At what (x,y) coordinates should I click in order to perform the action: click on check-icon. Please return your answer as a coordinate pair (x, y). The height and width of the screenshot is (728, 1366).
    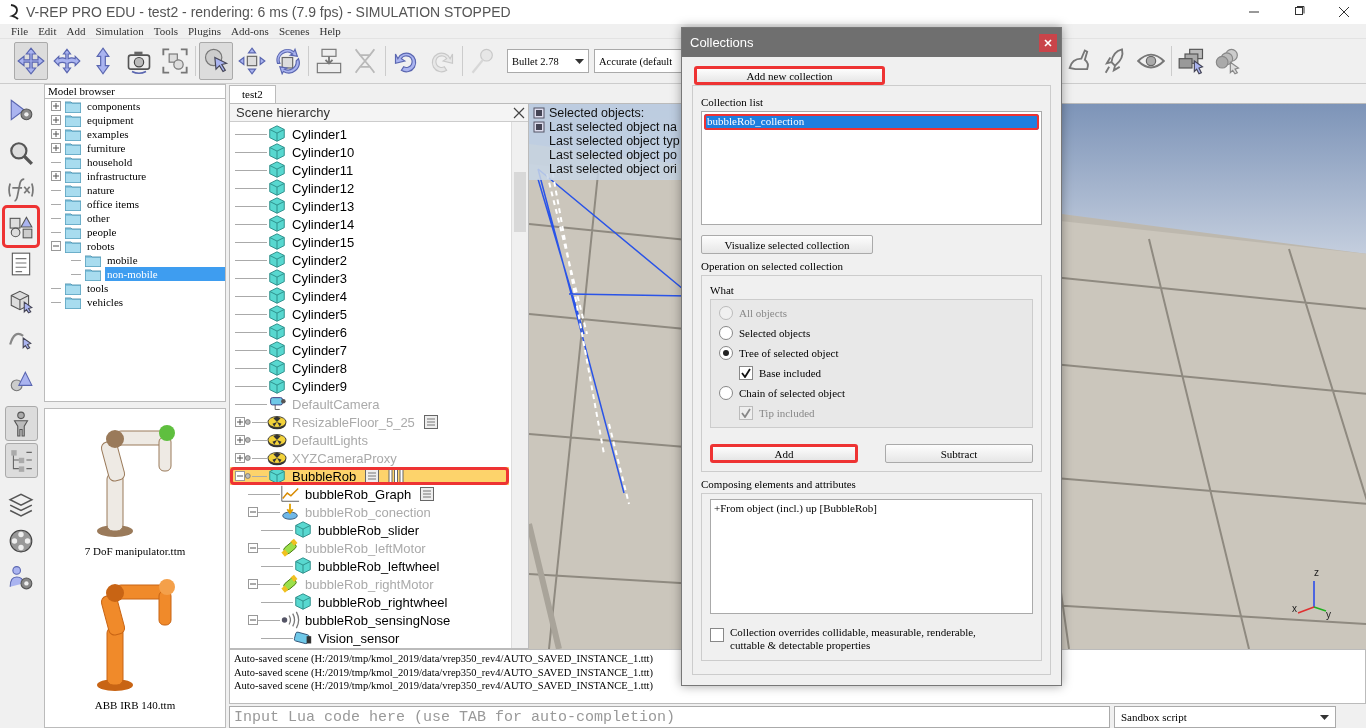
    Looking at the image, I should click on (746, 373).